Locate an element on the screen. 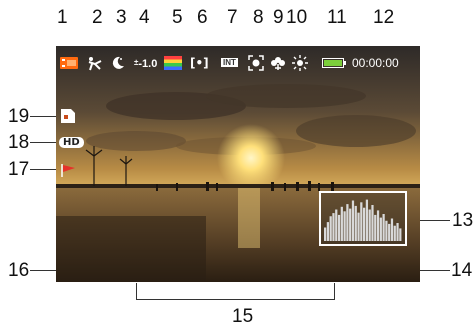  callout-16: 16 is located at coordinates (19, 270).